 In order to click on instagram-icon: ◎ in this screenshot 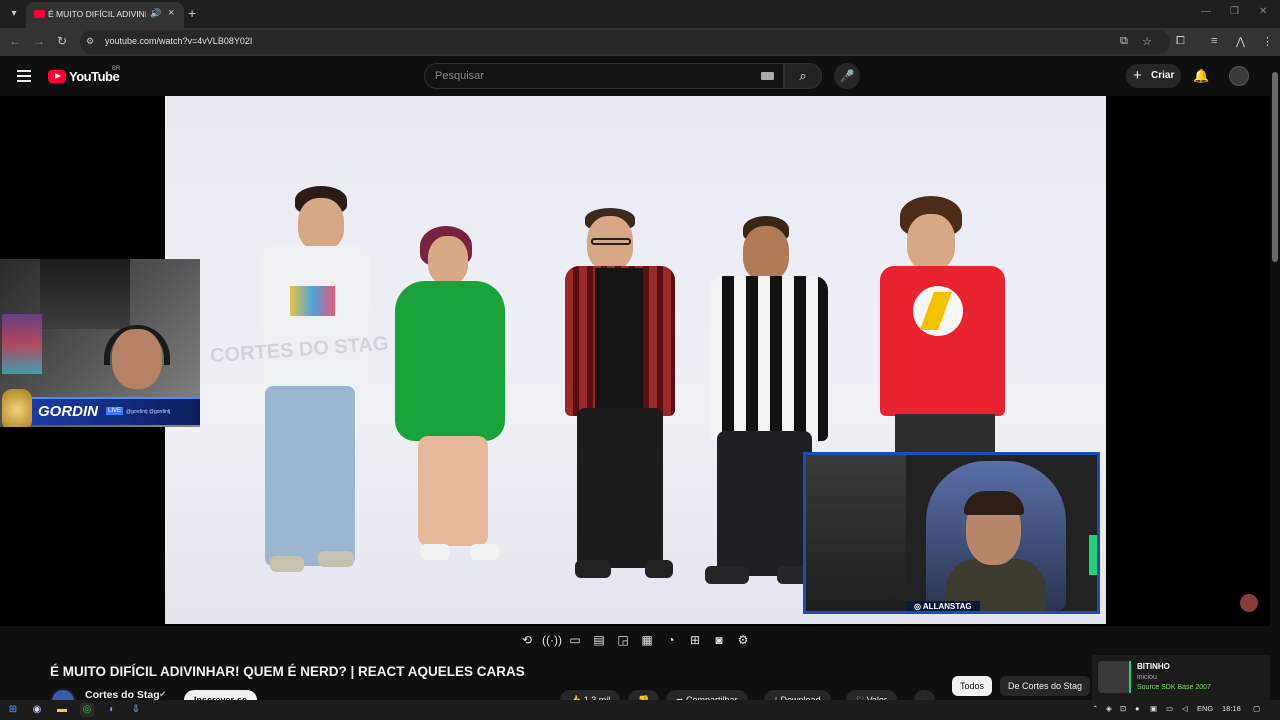, I will do `click(918, 606)`.